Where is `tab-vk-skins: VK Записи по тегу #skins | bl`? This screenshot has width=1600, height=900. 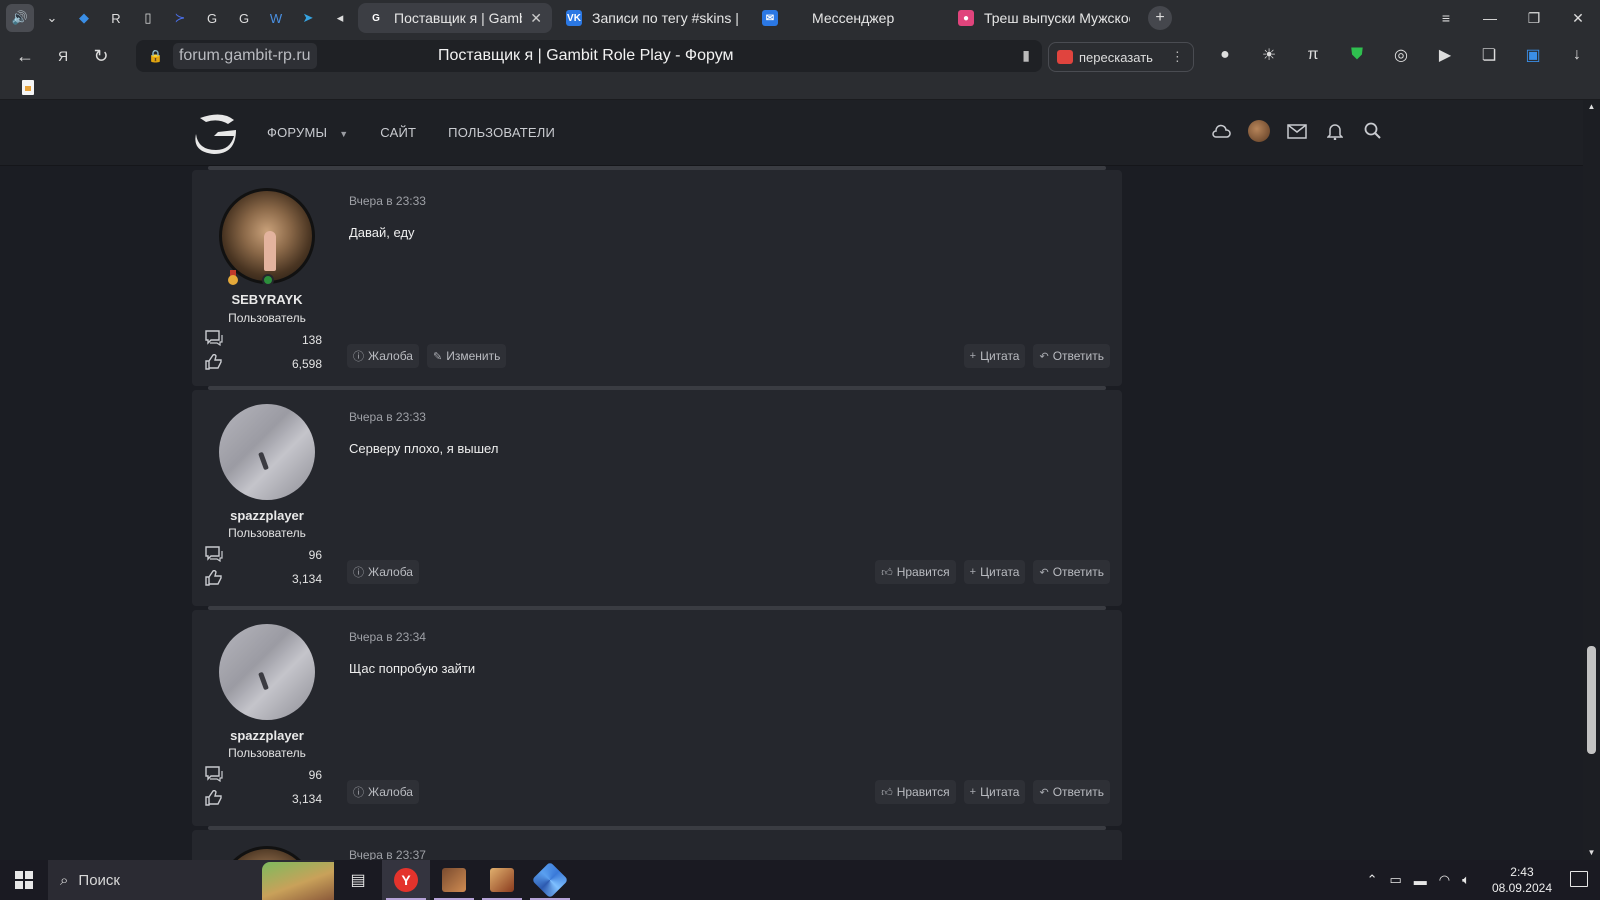 tab-vk-skins: VK Записи по тегу #skins | bl is located at coordinates (652, 18).